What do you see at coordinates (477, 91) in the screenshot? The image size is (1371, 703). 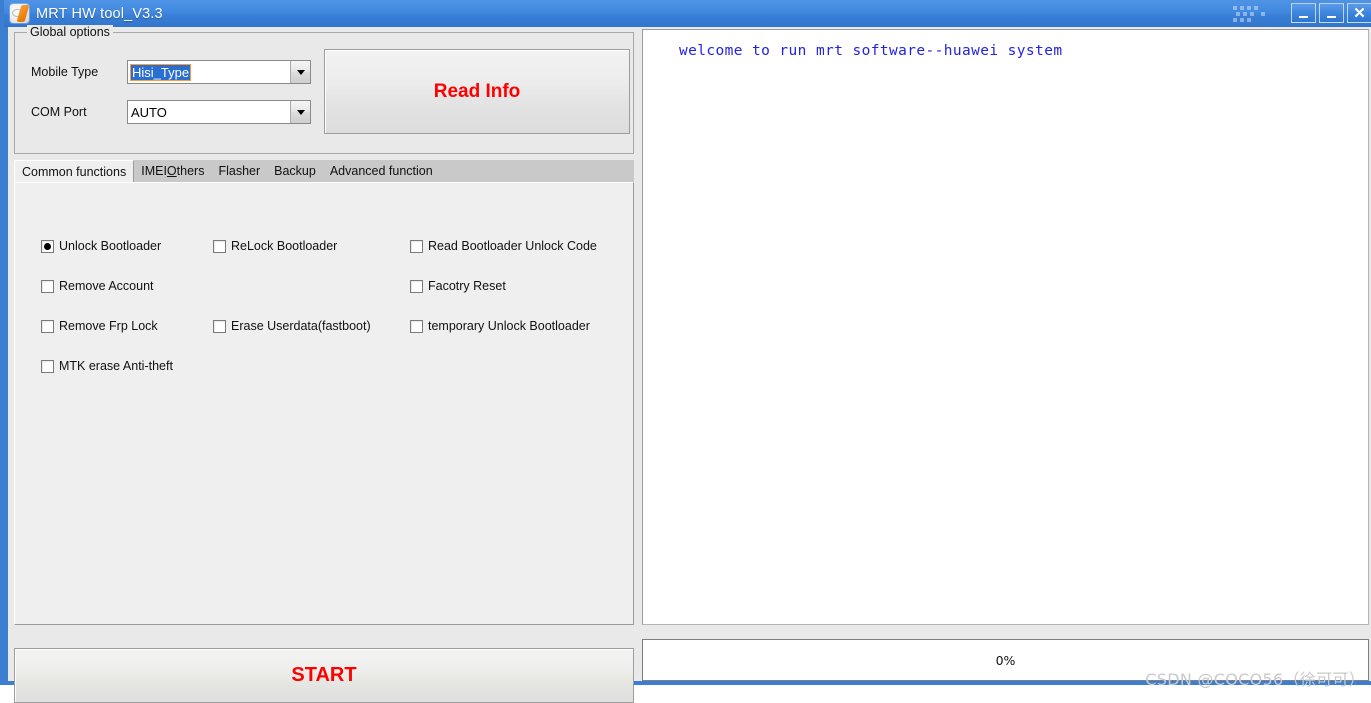 I see `read-info-button: Read Info` at bounding box center [477, 91].